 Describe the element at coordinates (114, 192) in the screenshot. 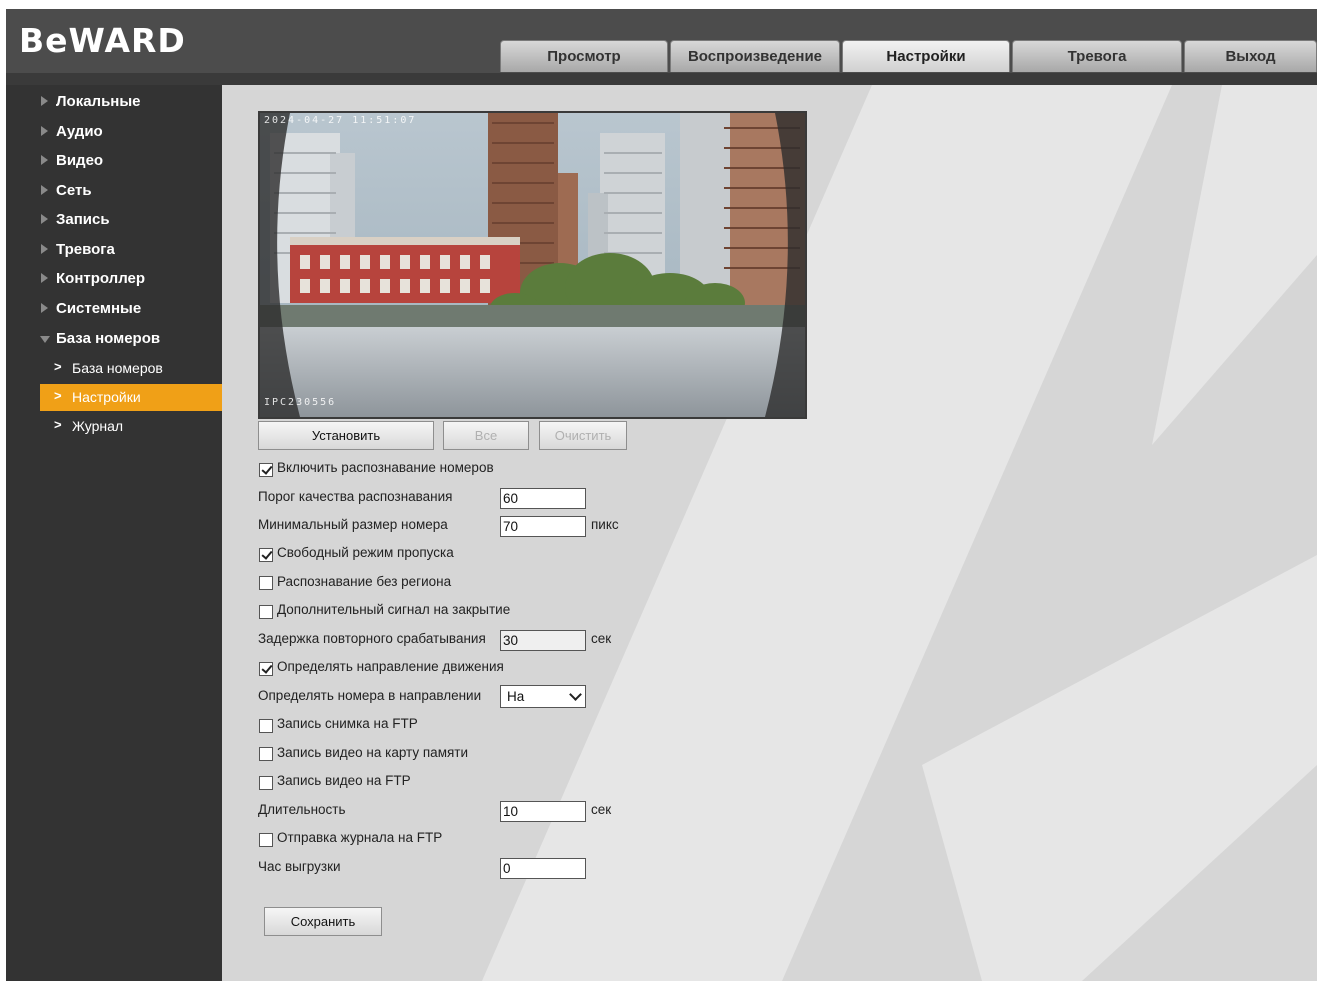

I see `sidebar-item-network: Сеть` at that location.